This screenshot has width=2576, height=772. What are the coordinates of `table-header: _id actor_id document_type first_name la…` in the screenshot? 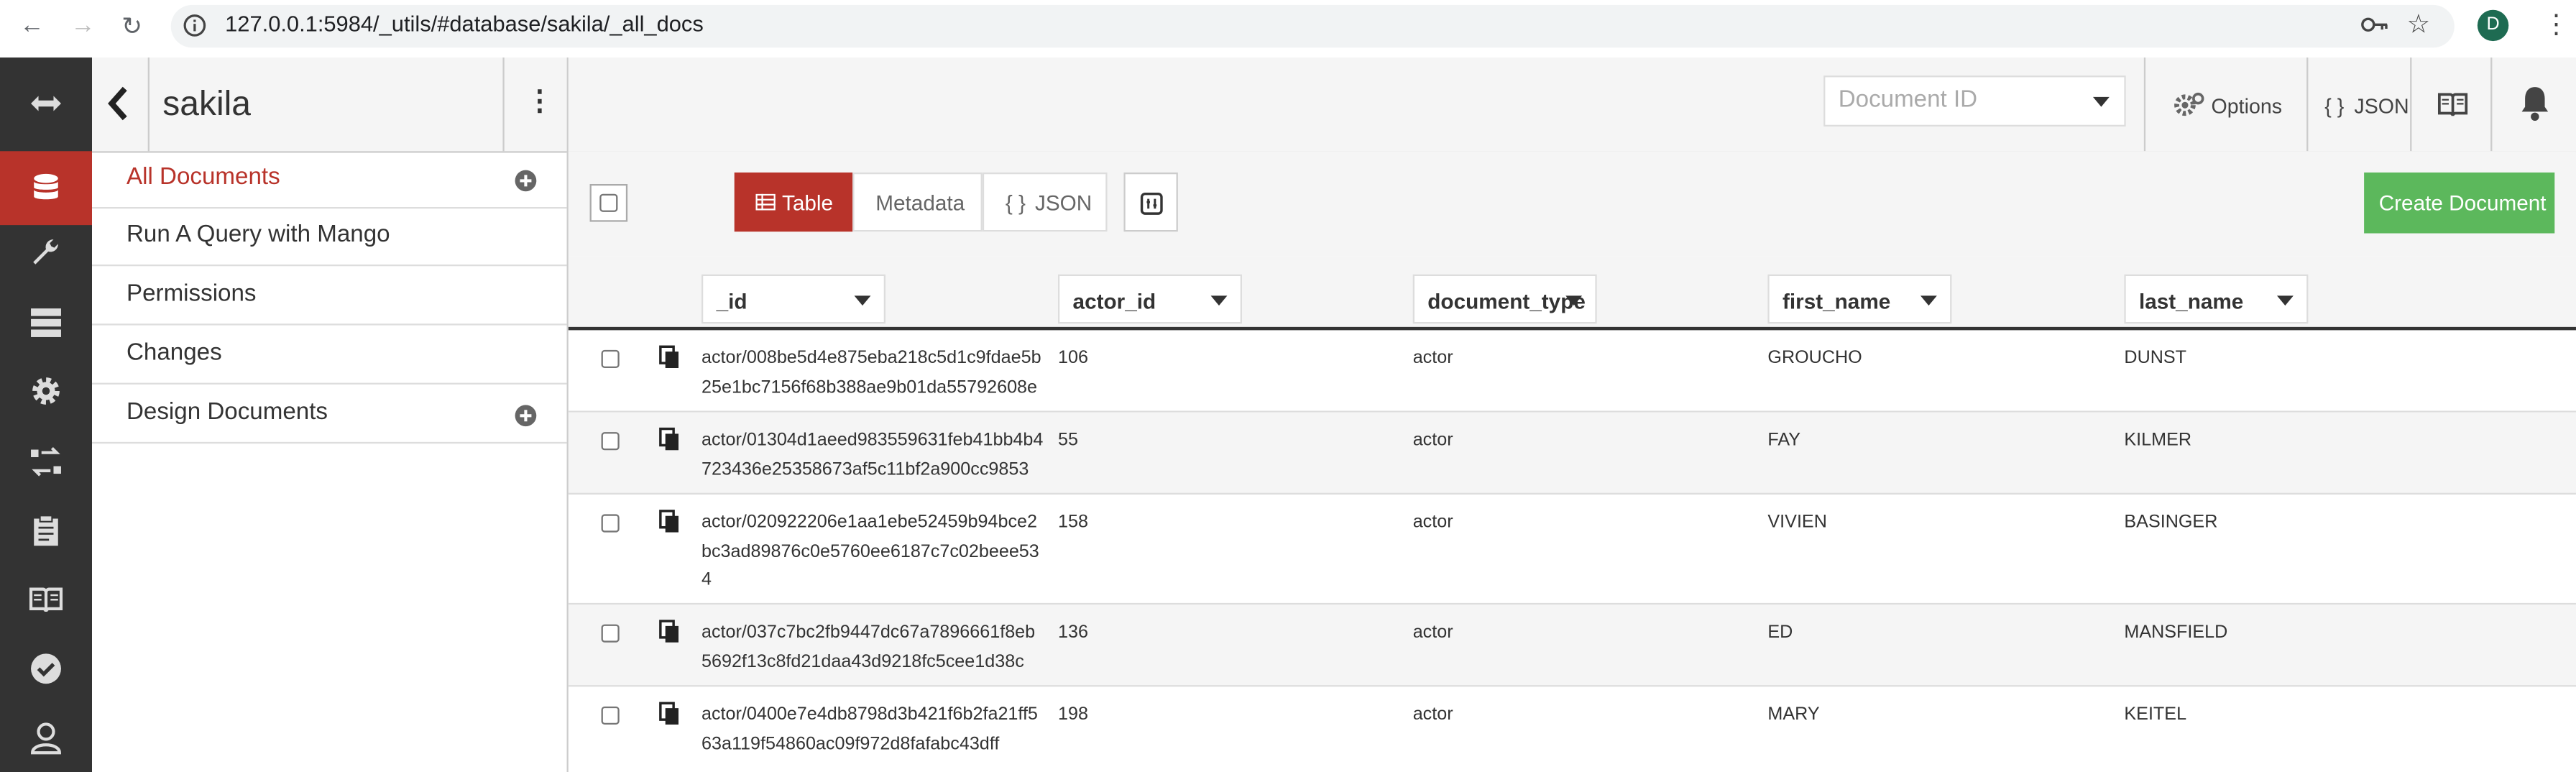 It's located at (1572, 293).